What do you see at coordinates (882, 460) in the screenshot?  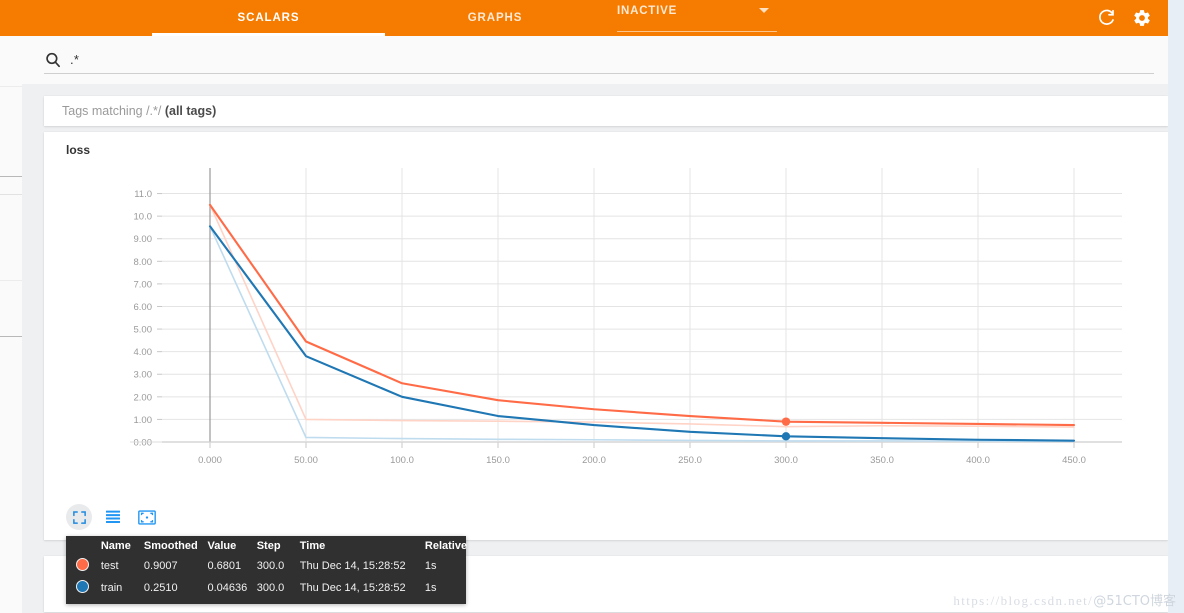 I see `x-axis-tick-label: 350.0` at bounding box center [882, 460].